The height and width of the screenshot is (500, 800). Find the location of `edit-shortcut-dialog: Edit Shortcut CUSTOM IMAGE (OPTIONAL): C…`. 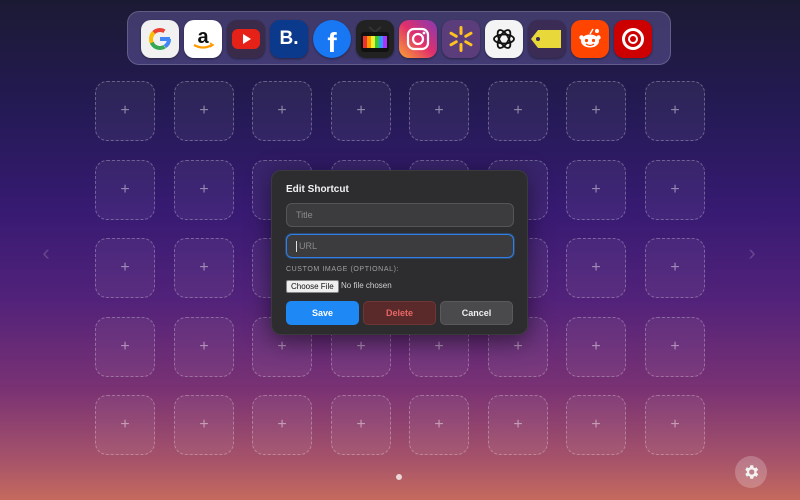

edit-shortcut-dialog: Edit Shortcut CUSTOM IMAGE (OPTIONAL): C… is located at coordinates (399, 252).